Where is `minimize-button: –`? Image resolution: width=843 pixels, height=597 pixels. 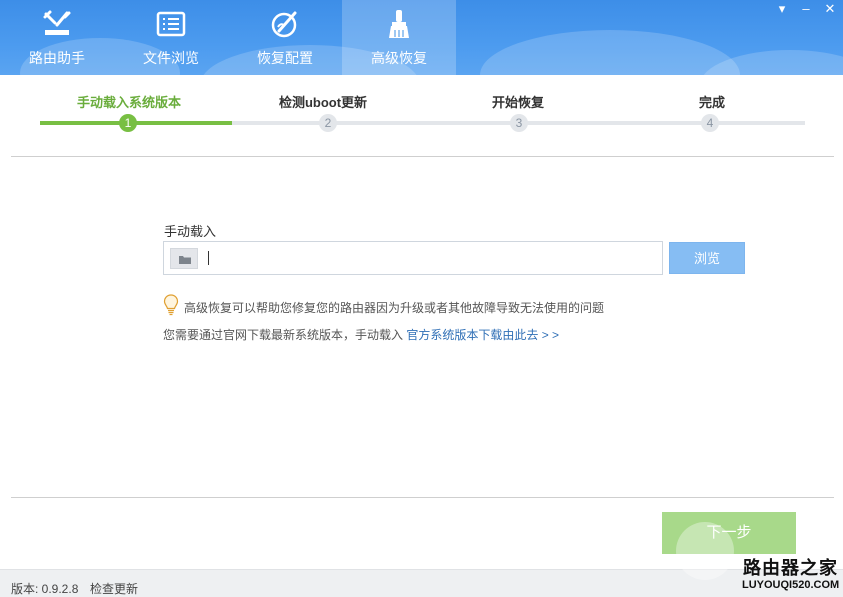
minimize-button: – is located at coordinates (806, 9).